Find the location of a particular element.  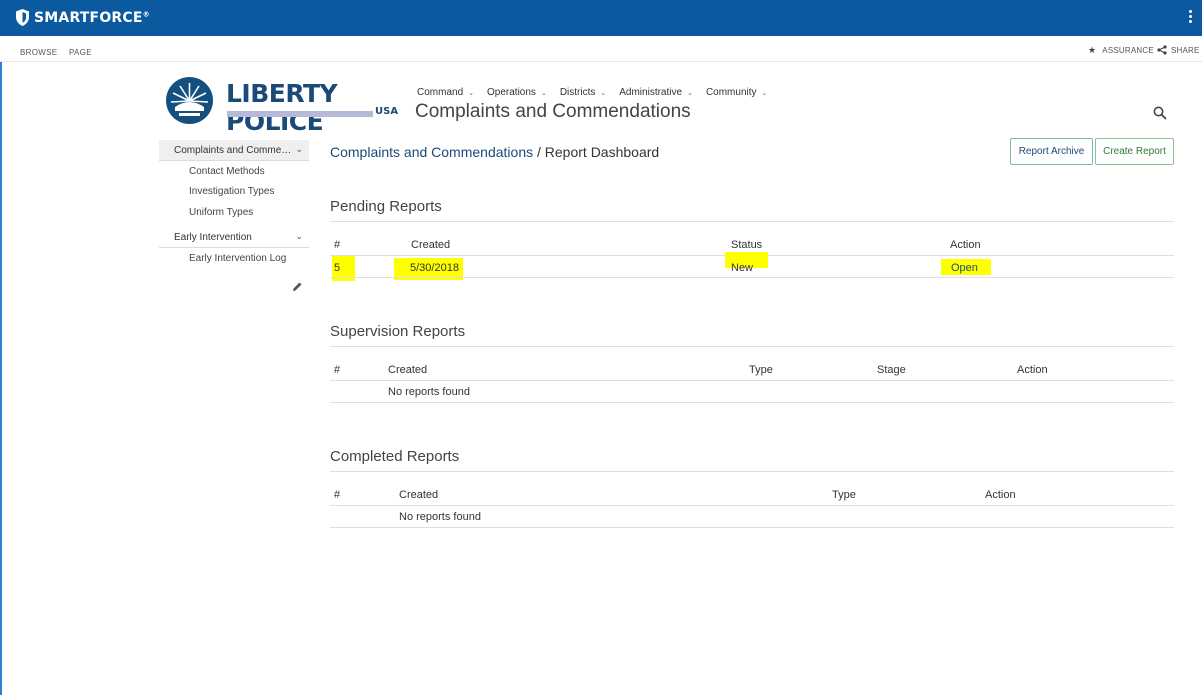

column-header-stage: Stage is located at coordinates (891, 370).